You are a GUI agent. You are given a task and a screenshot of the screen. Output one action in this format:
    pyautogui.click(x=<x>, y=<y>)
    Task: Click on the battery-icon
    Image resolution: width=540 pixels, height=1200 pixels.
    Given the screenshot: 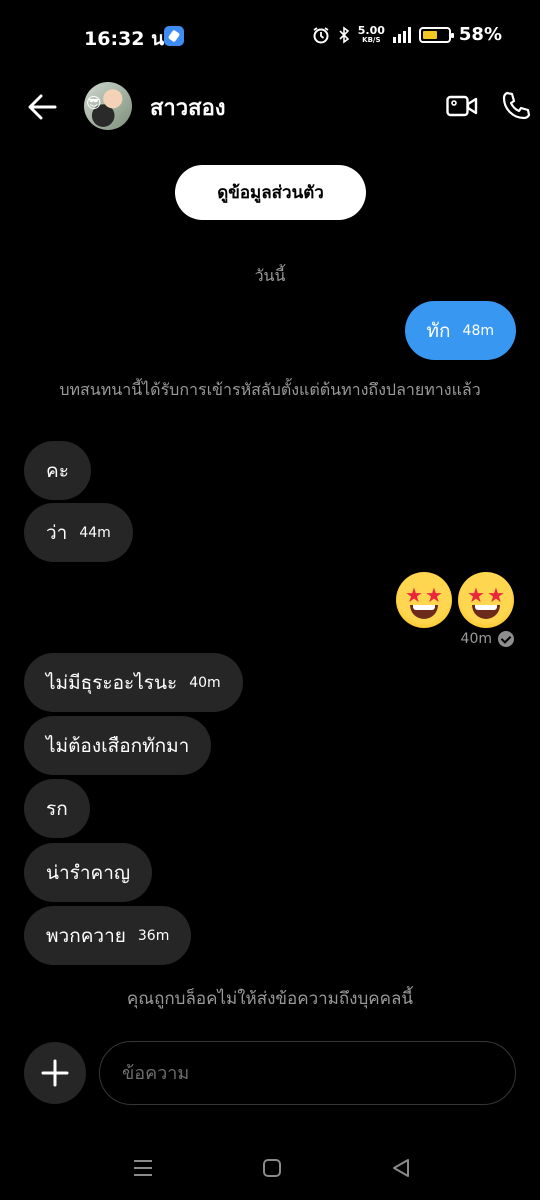 What is the action you would take?
    pyautogui.click(x=436, y=34)
    